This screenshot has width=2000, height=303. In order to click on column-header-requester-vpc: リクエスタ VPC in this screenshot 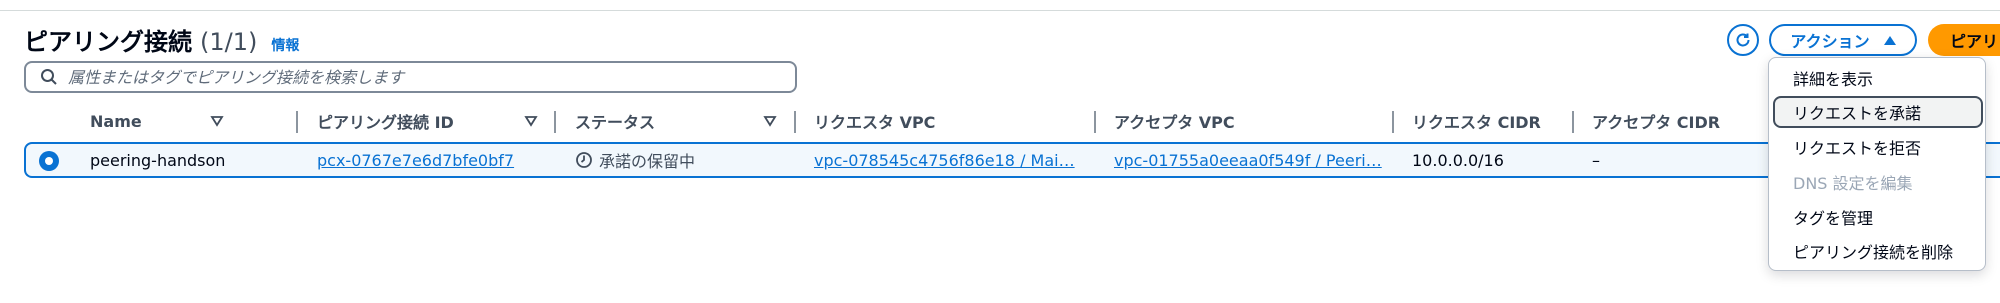, I will do `click(874, 121)`.